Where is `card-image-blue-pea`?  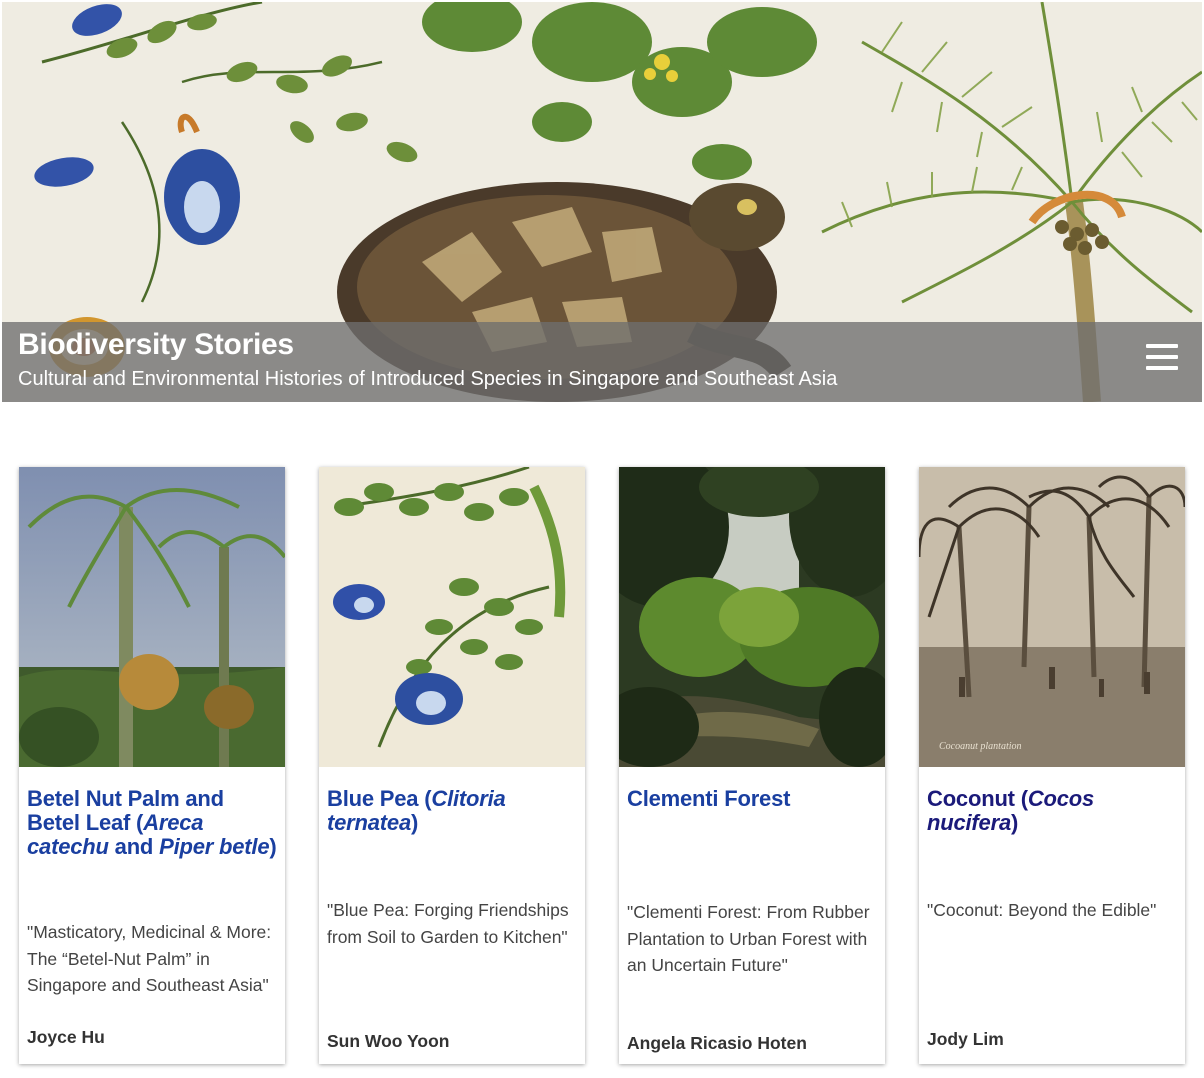
card-image-blue-pea is located at coordinates (452, 617).